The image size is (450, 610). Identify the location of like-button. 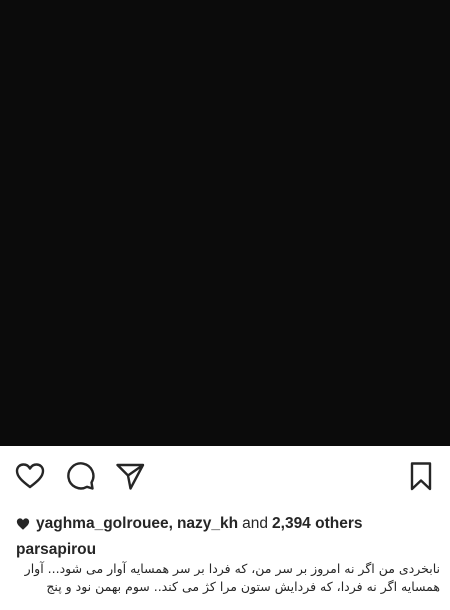
(30, 476).